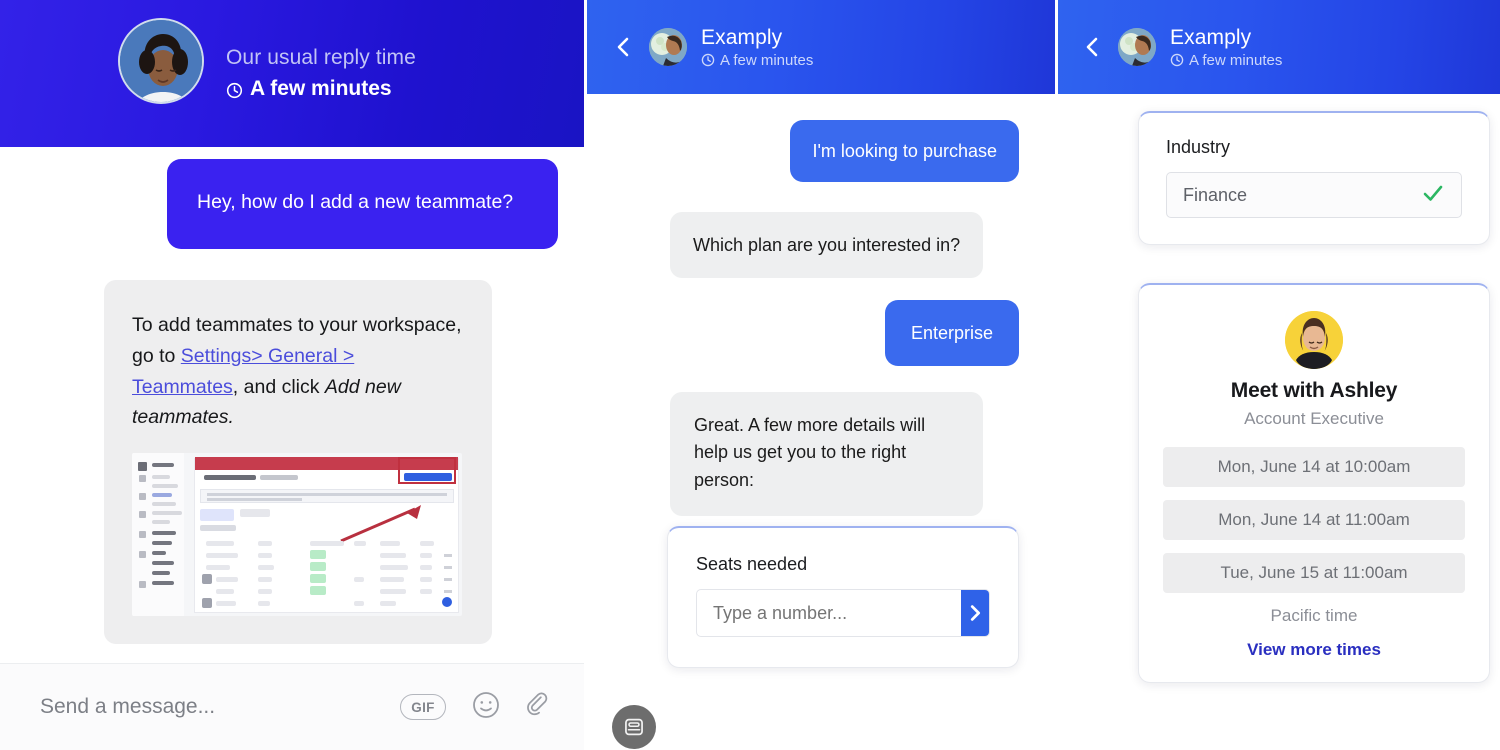 The width and height of the screenshot is (1500, 750). I want to click on green-check-icon, so click(1433, 195).